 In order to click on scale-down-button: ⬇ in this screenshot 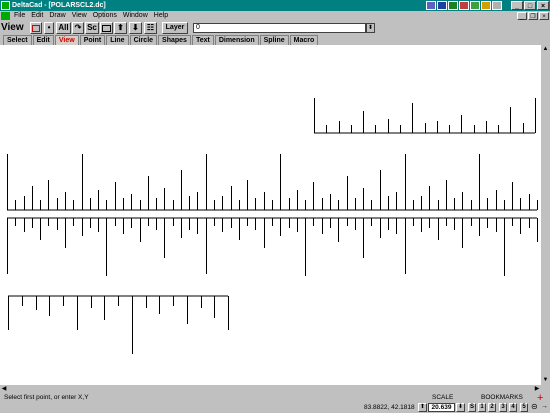, I will do `click(460, 407)`.